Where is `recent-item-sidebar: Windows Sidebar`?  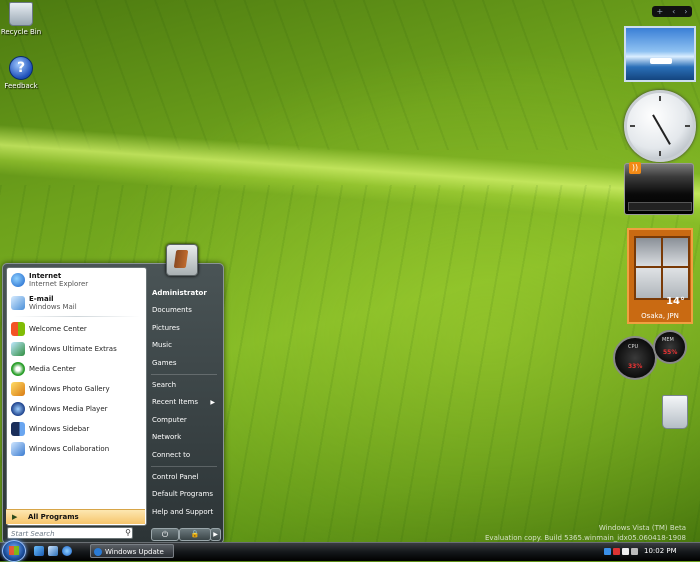 recent-item-sidebar: Windows Sidebar is located at coordinates (76, 429).